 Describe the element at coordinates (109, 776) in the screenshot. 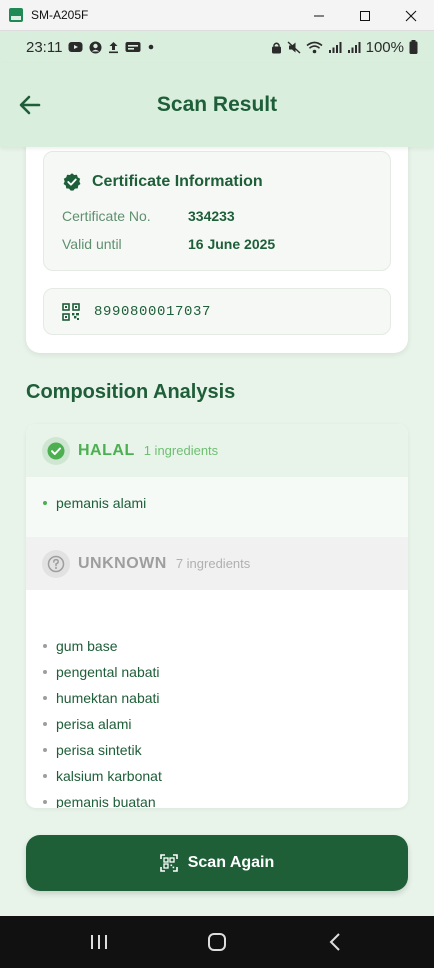

I see `ingredient-name: kalsium karbonat` at that location.